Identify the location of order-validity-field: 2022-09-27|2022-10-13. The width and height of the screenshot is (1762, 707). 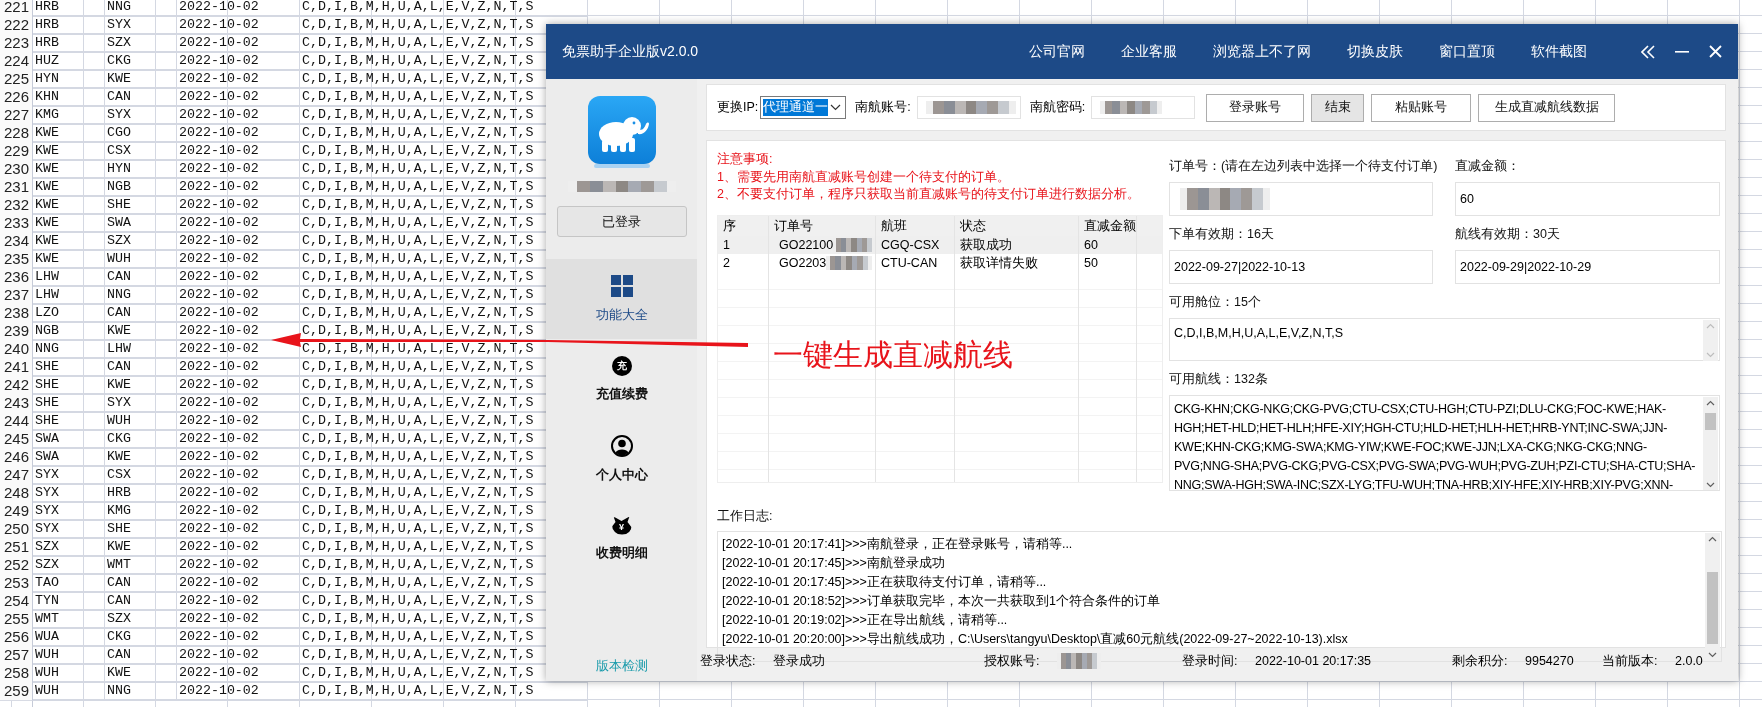
(1301, 267).